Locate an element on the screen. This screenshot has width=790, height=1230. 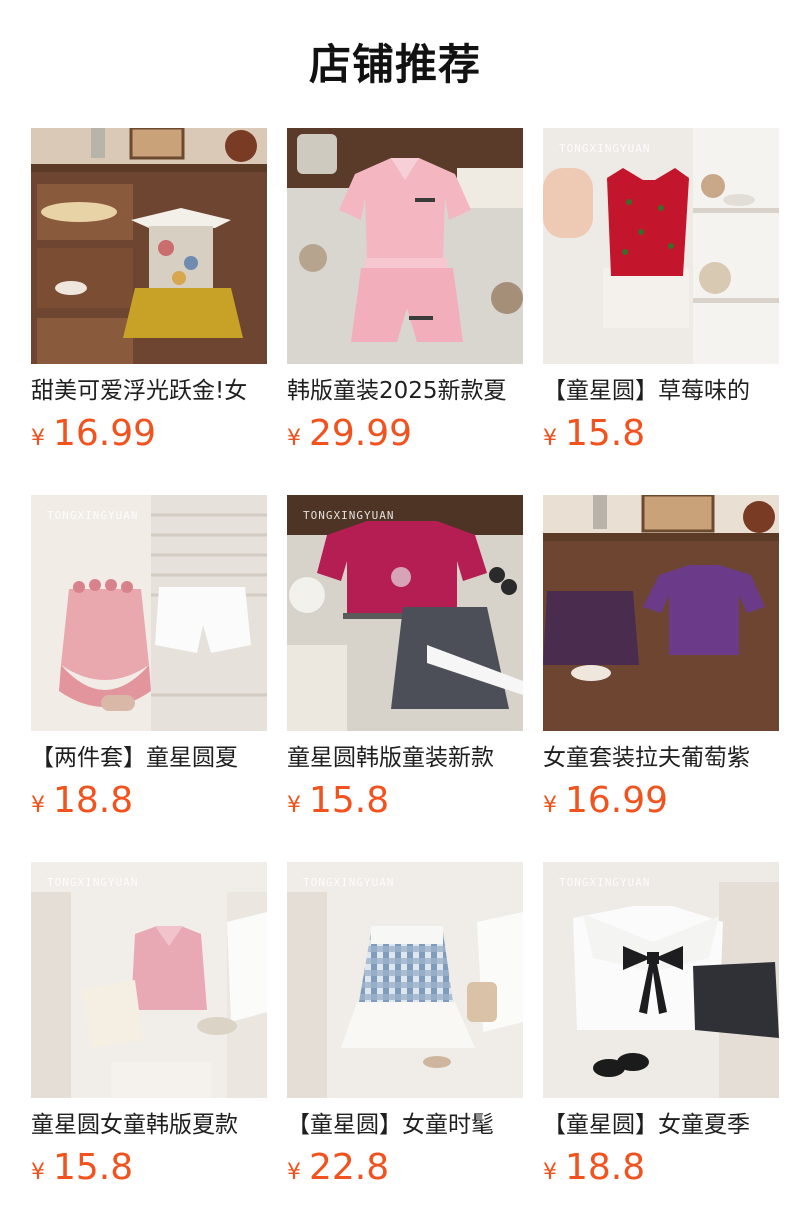
product-name: 韩版童装2025新款夏 is located at coordinates (405, 391).